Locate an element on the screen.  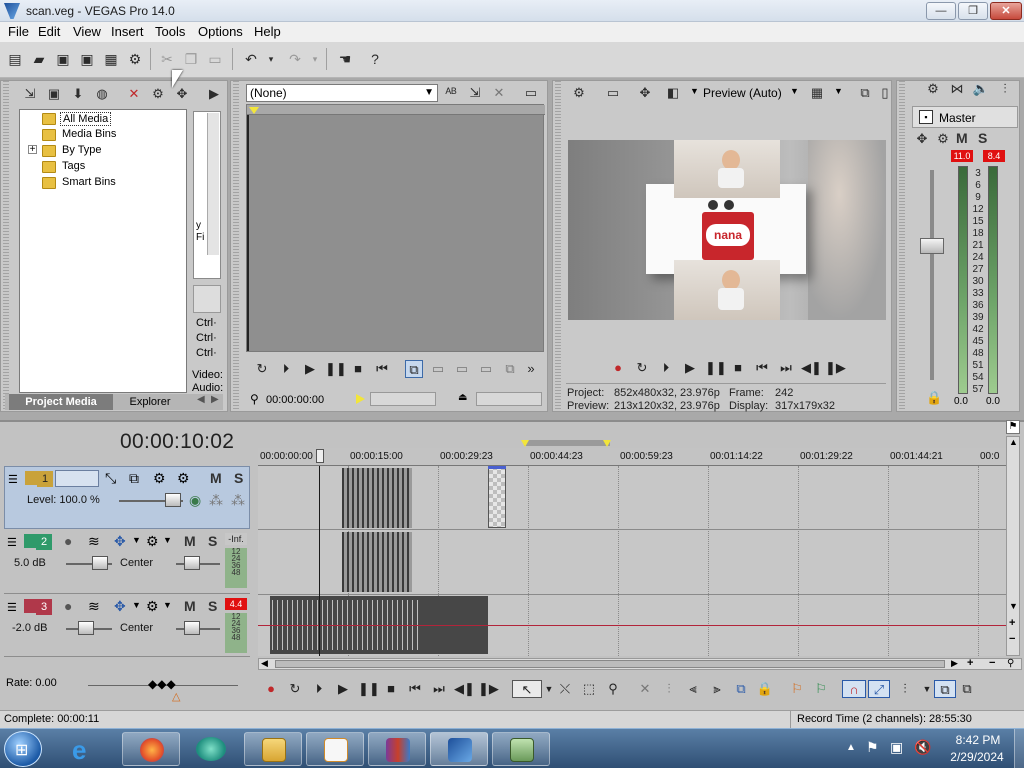
downmix-icon: ⋈ is located at coordinates (957, 89).